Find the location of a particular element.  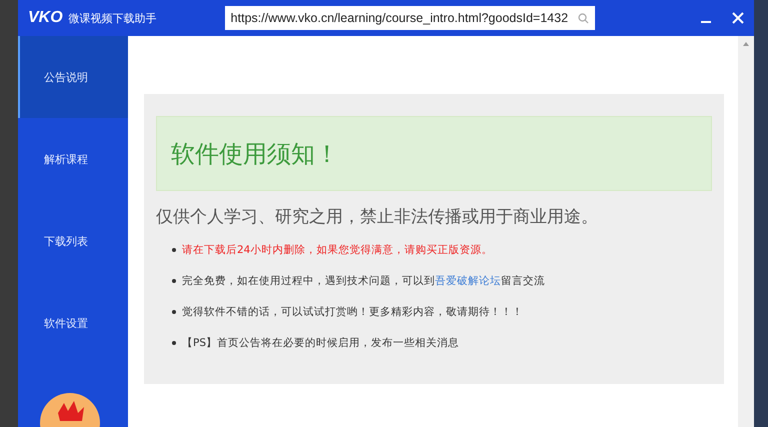

sidebar-item: 软件设置 is located at coordinates (73, 323).